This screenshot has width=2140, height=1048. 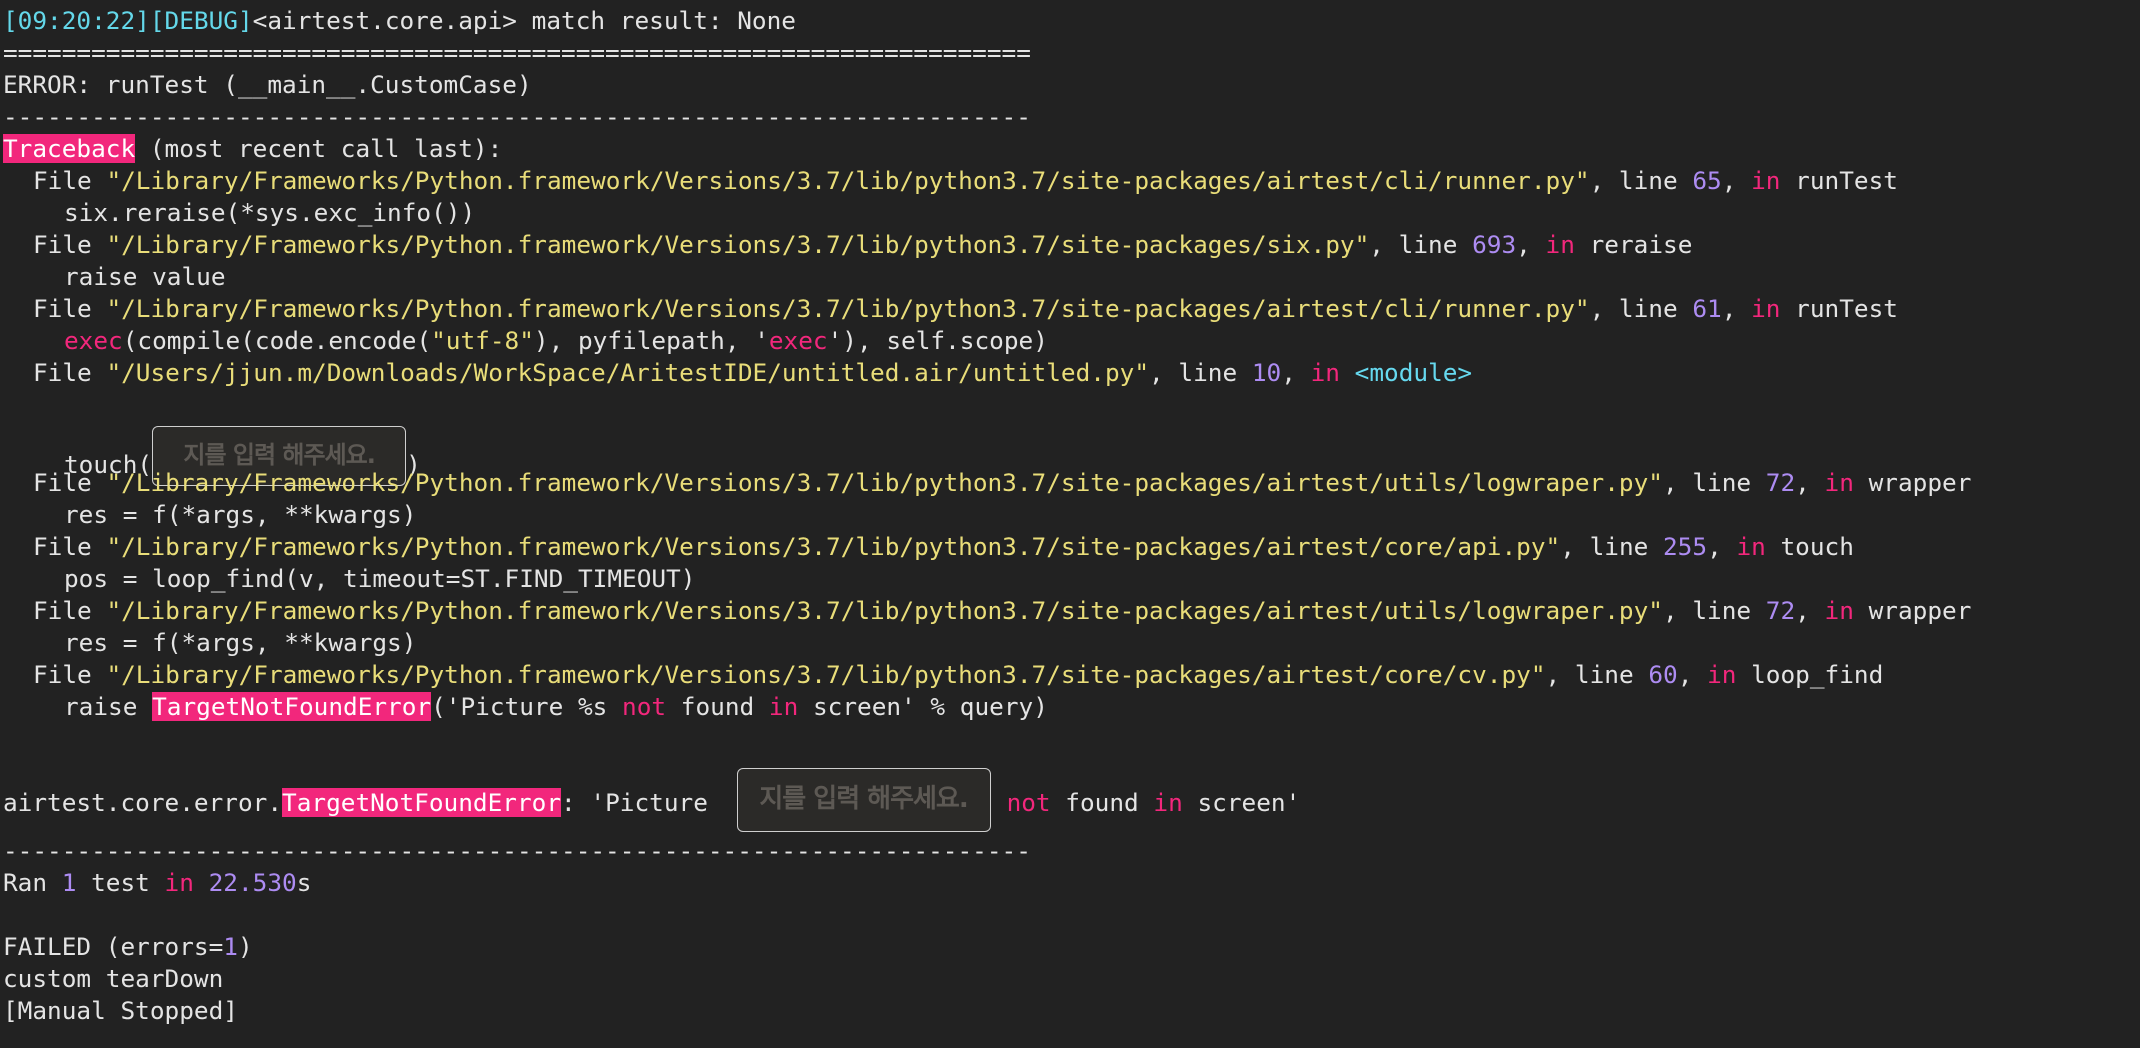 I want to click on code-text: screen' % query), so click(x=923, y=706).